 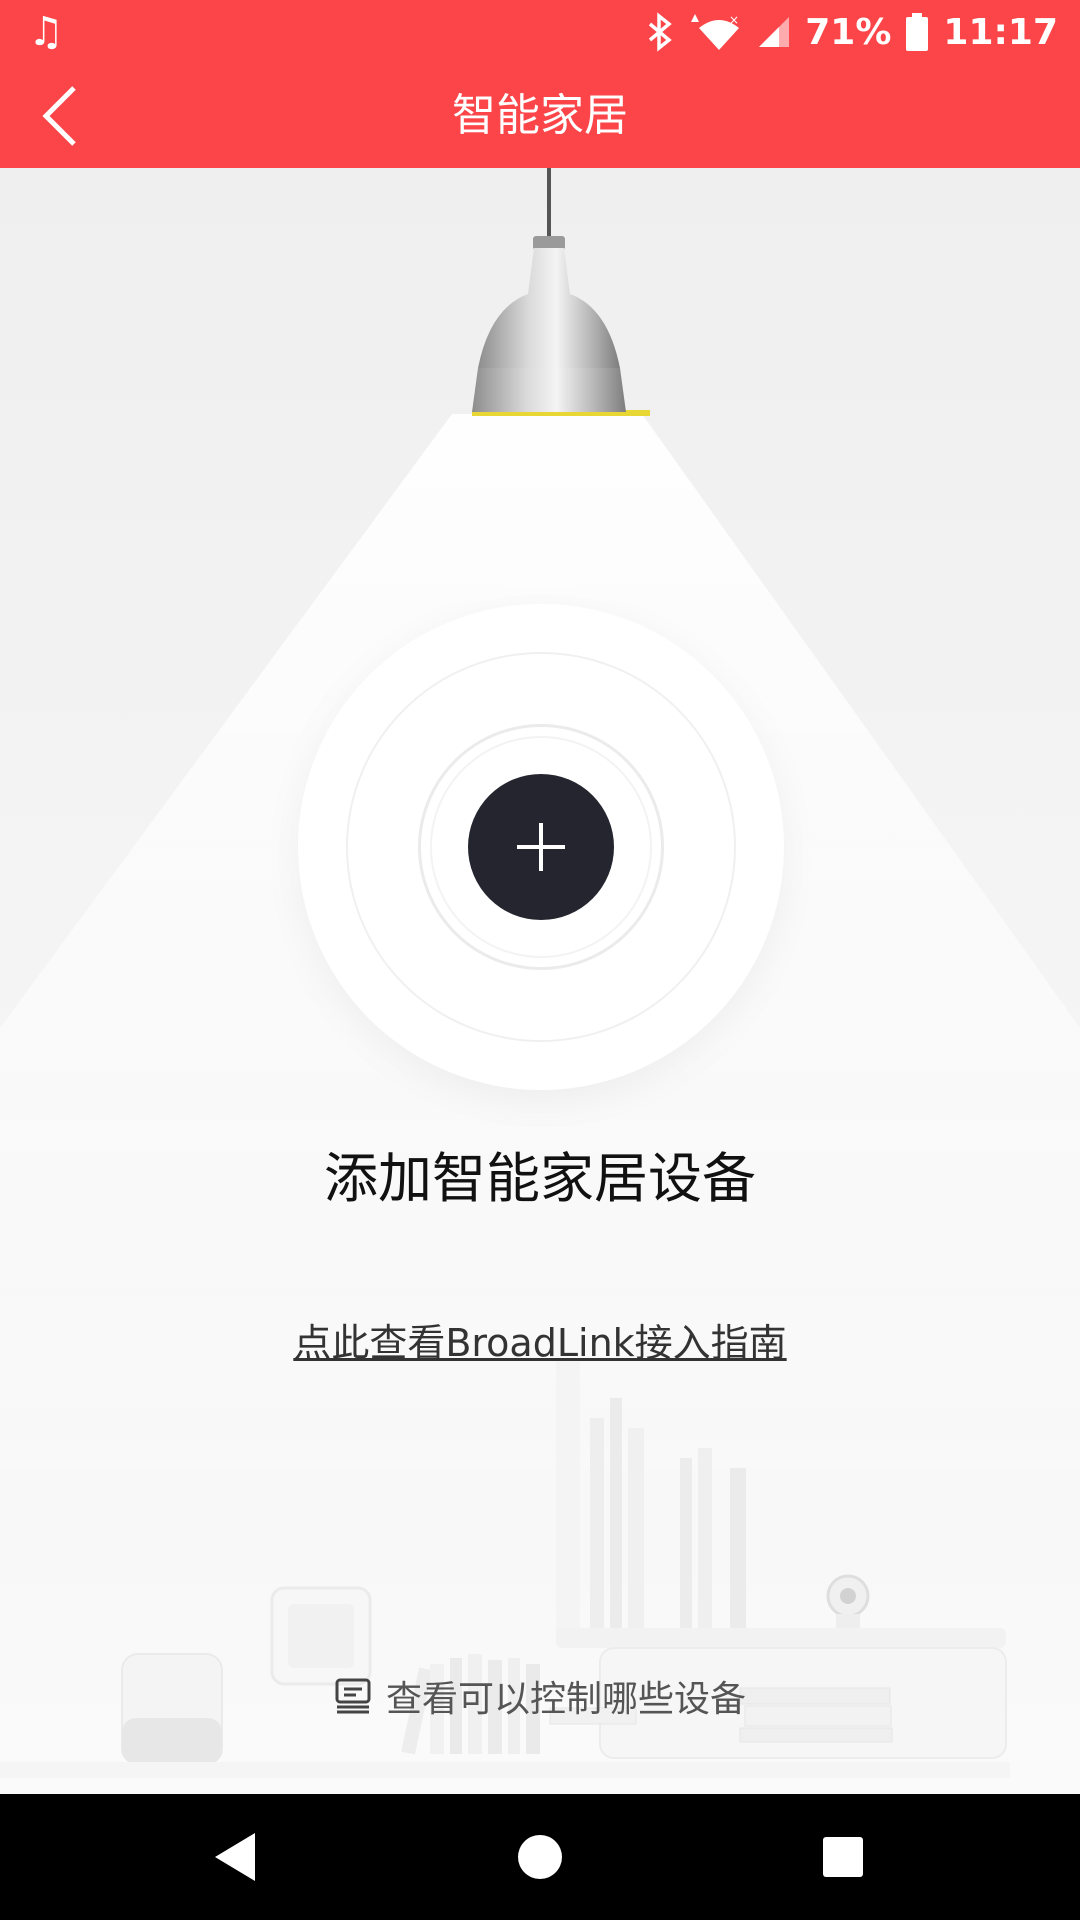 What do you see at coordinates (565, 1699) in the screenshot?
I see `supported-devices-label: 查看可以控制哪些设备` at bounding box center [565, 1699].